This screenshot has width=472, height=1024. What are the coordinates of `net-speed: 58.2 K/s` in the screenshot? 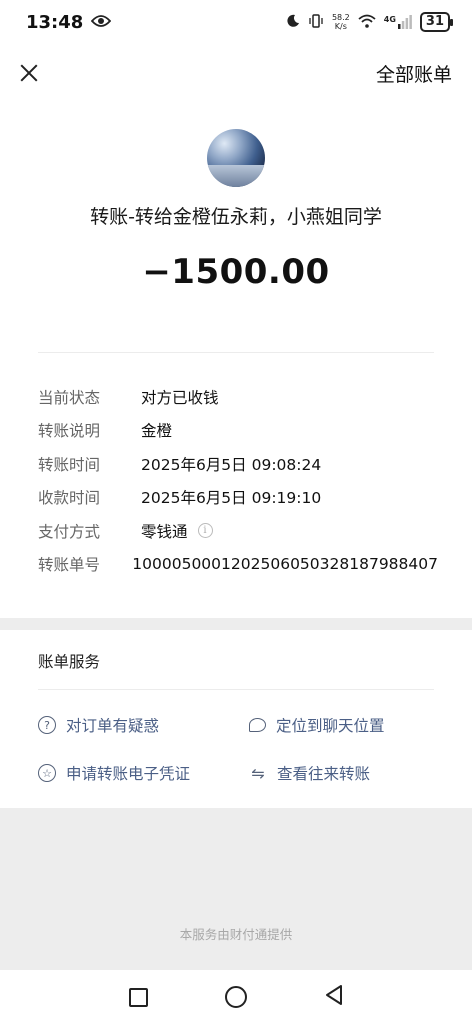 It's located at (340, 22).